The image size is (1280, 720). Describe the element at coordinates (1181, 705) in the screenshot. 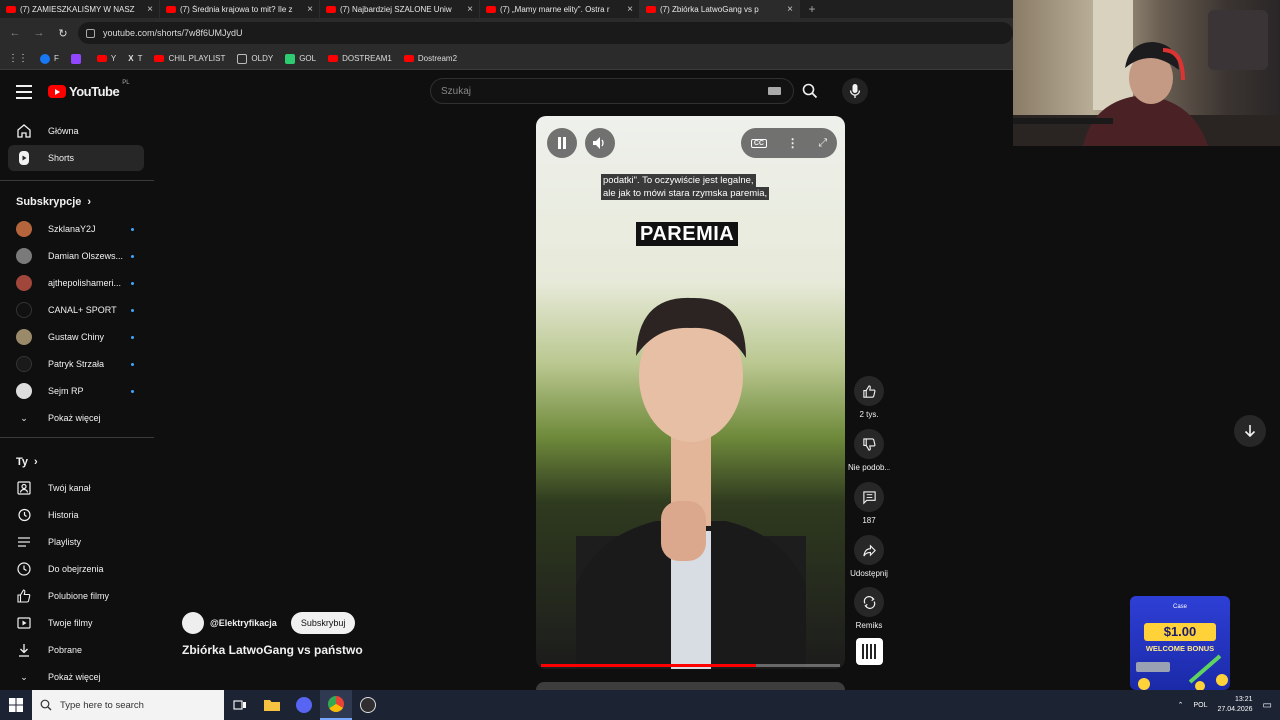

I see `tray-chevron-up-icon: ⌃` at that location.